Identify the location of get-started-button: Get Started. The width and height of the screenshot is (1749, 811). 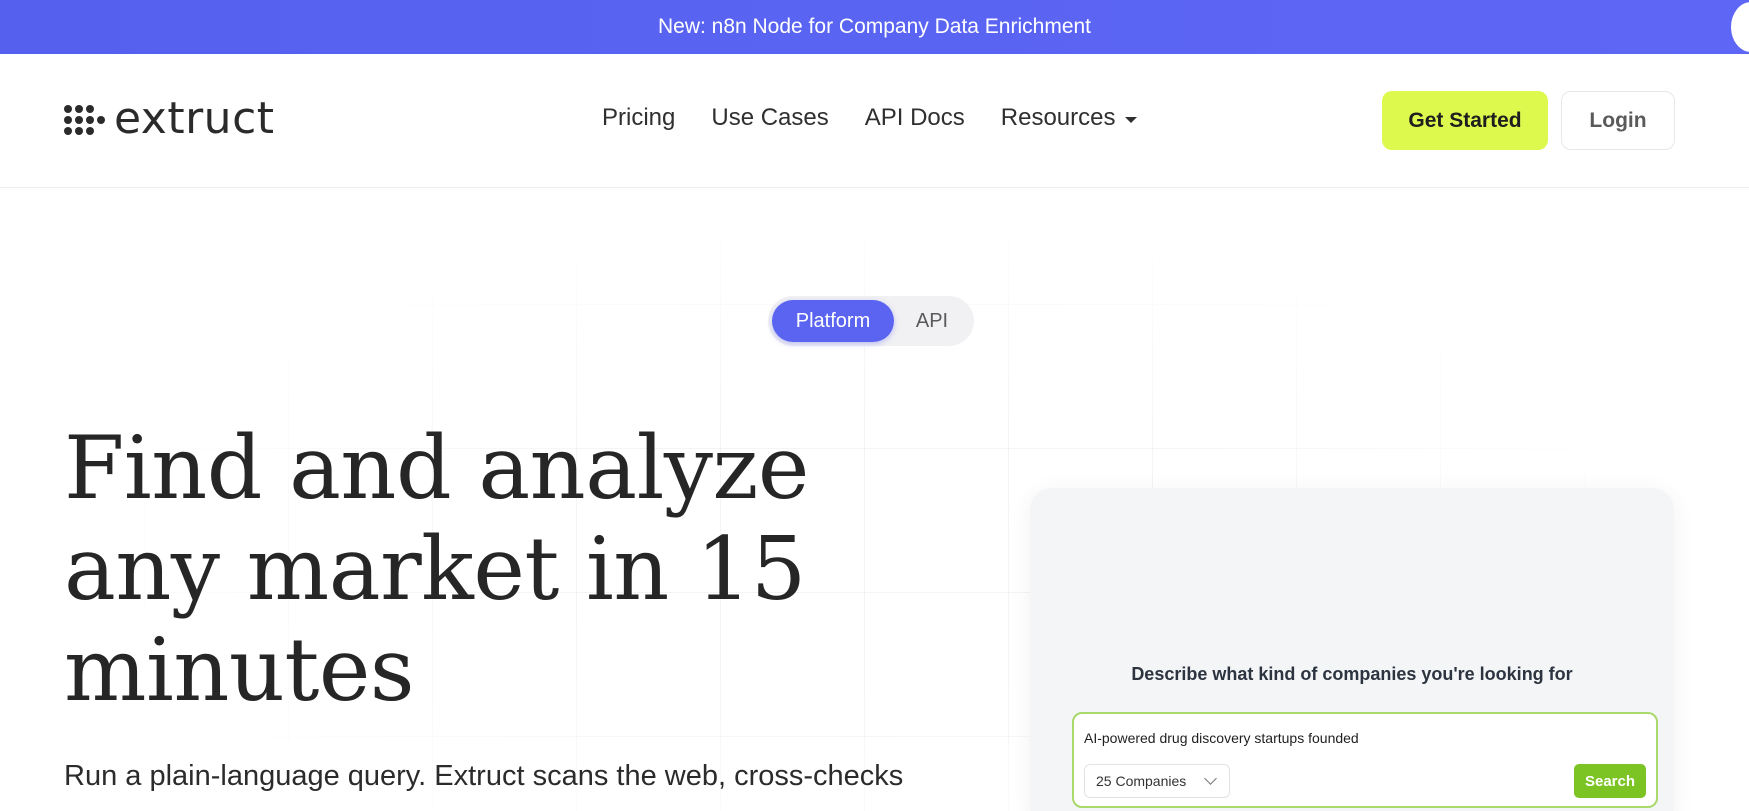
(1465, 120).